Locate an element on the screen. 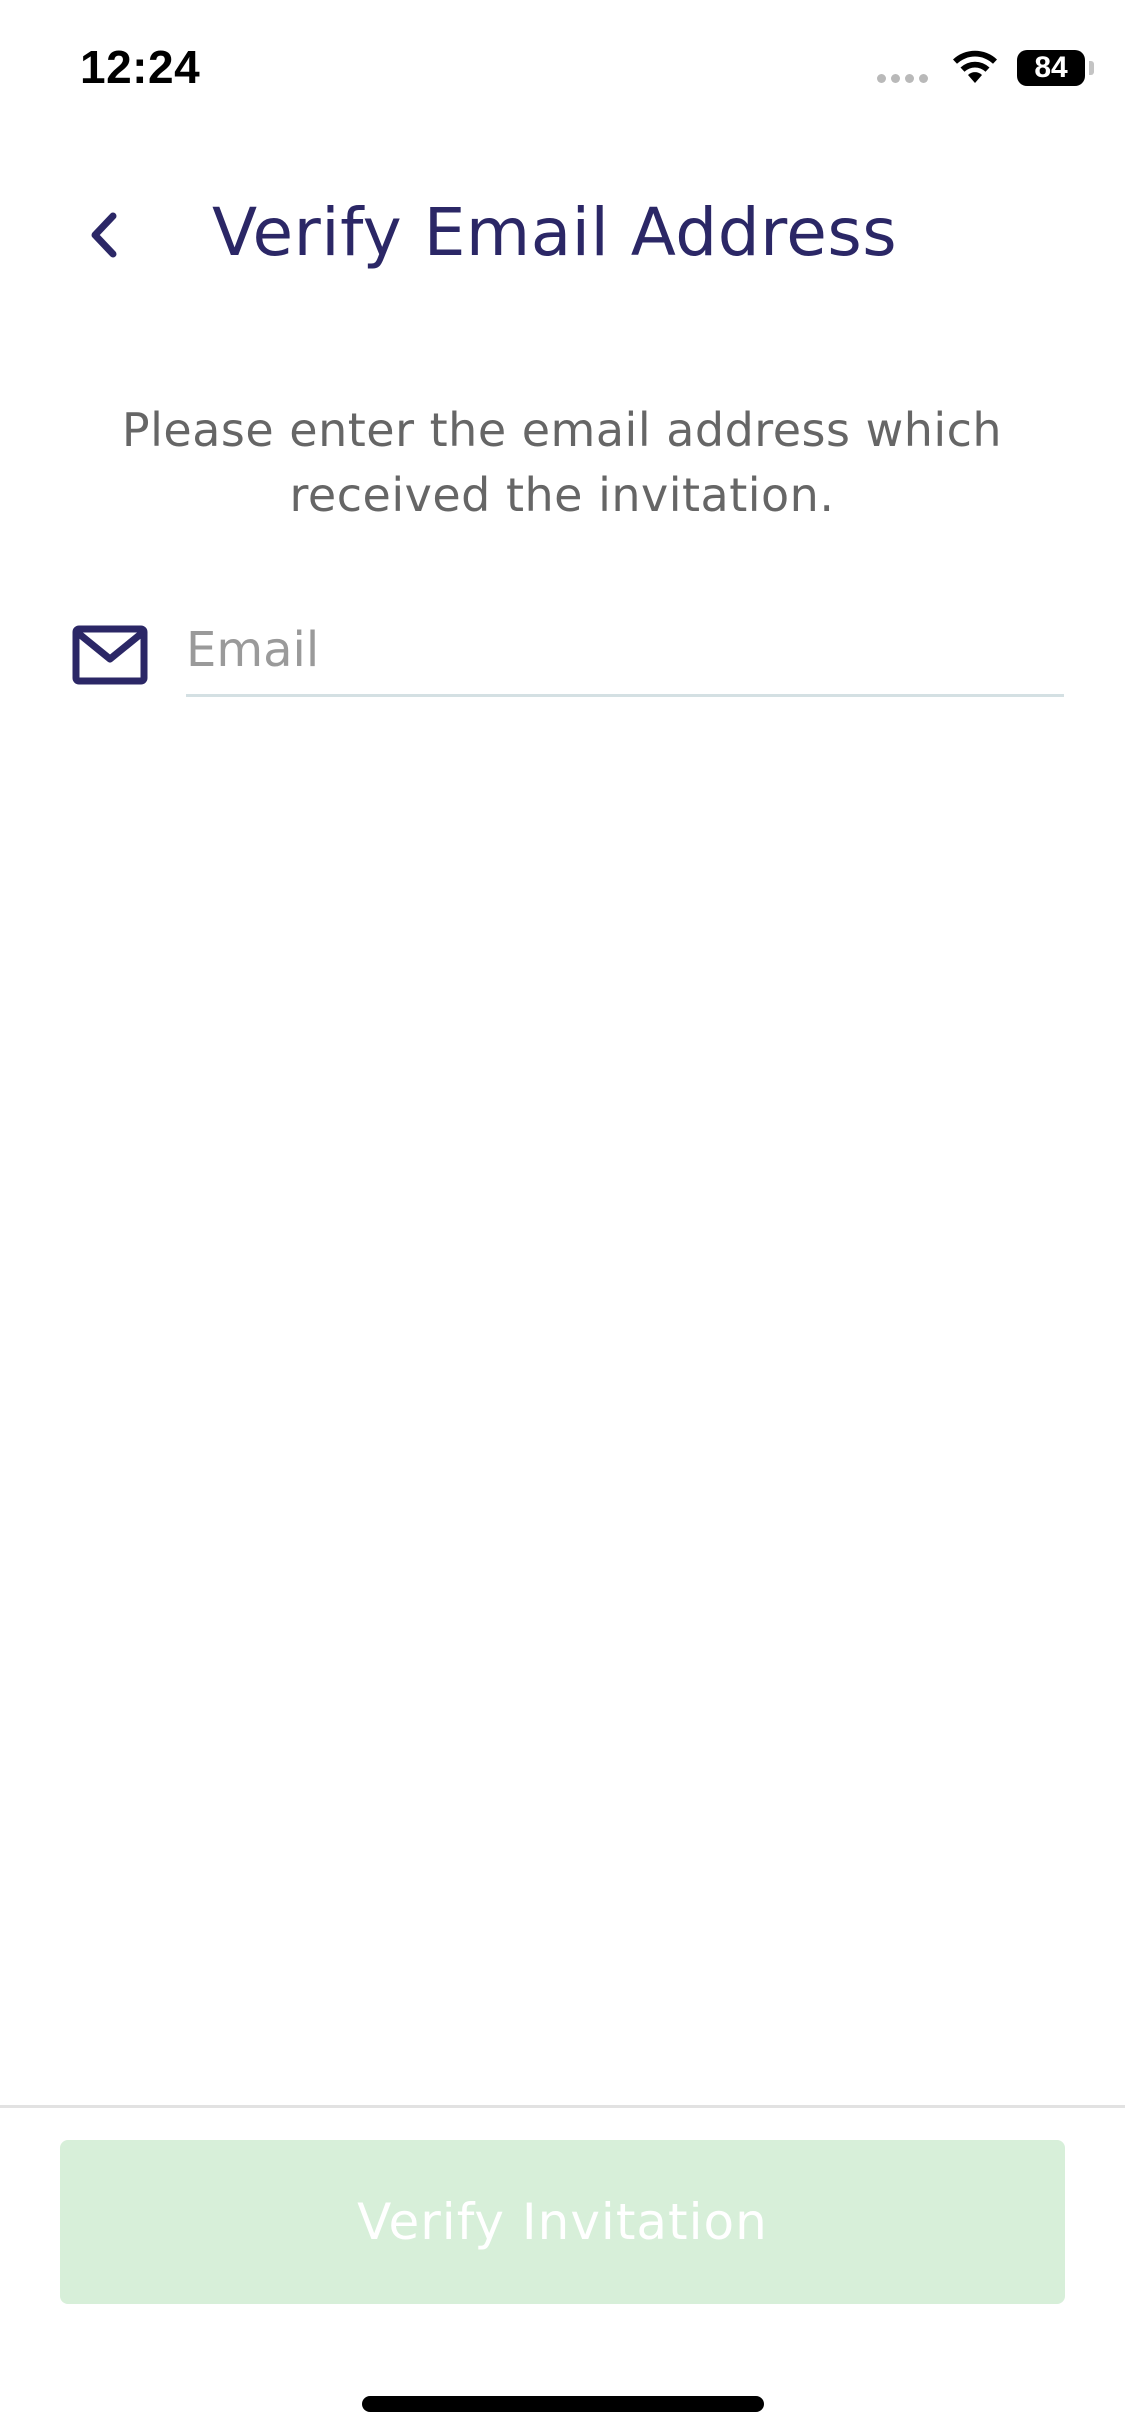 The height and width of the screenshot is (2436, 1125). status-indicators: 84 is located at coordinates (985, 68).